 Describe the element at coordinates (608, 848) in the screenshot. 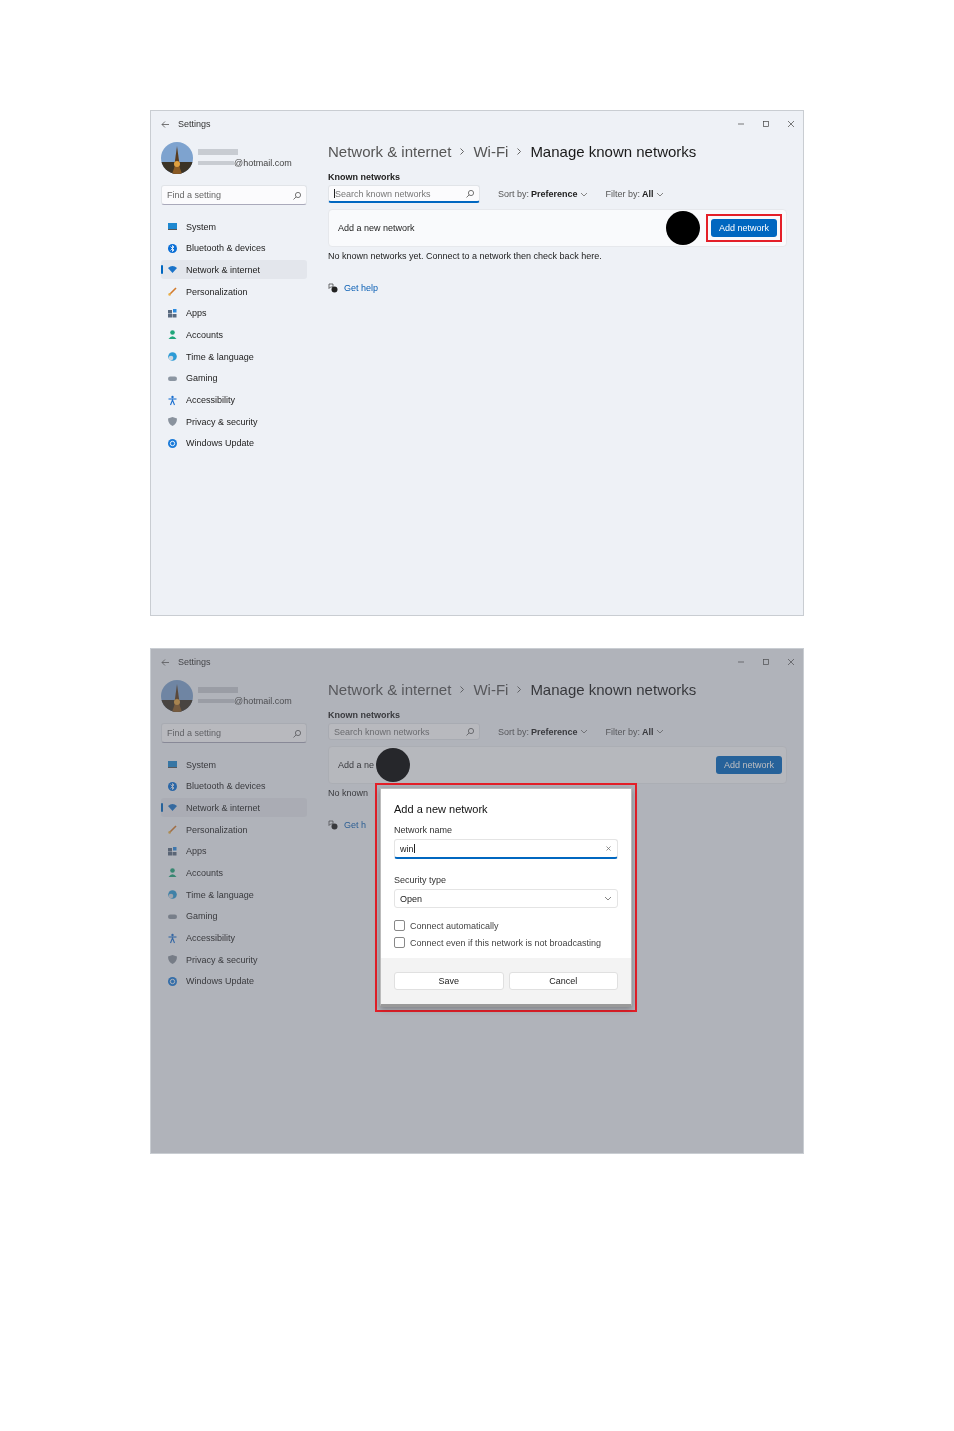

I see `clear-icon` at that location.